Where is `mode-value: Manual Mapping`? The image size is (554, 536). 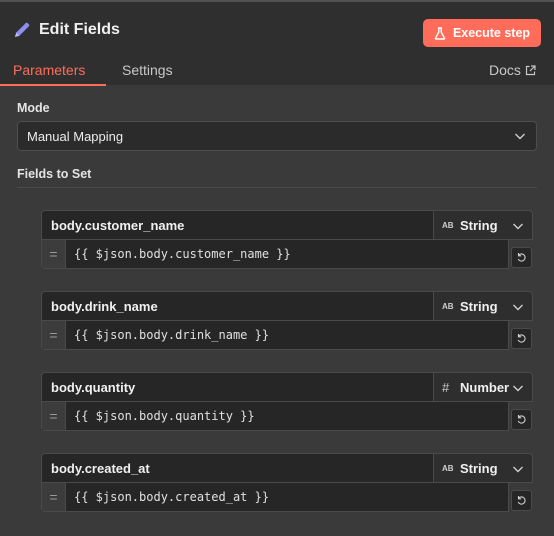
mode-value: Manual Mapping is located at coordinates (75, 136).